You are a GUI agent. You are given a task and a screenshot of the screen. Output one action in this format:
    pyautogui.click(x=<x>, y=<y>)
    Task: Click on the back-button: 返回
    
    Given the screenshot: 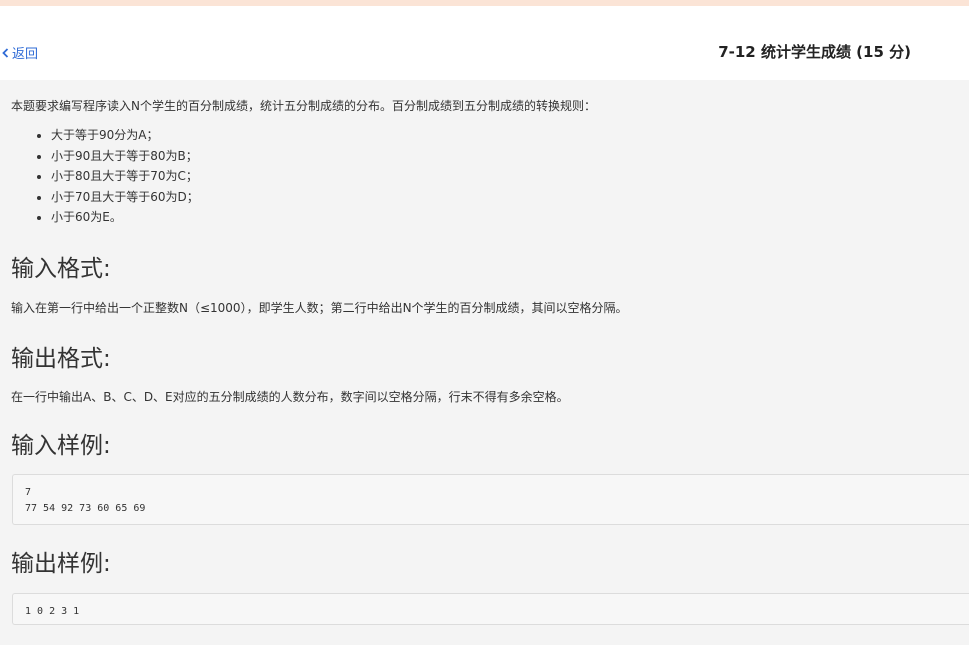 What is the action you would take?
    pyautogui.click(x=20, y=52)
    